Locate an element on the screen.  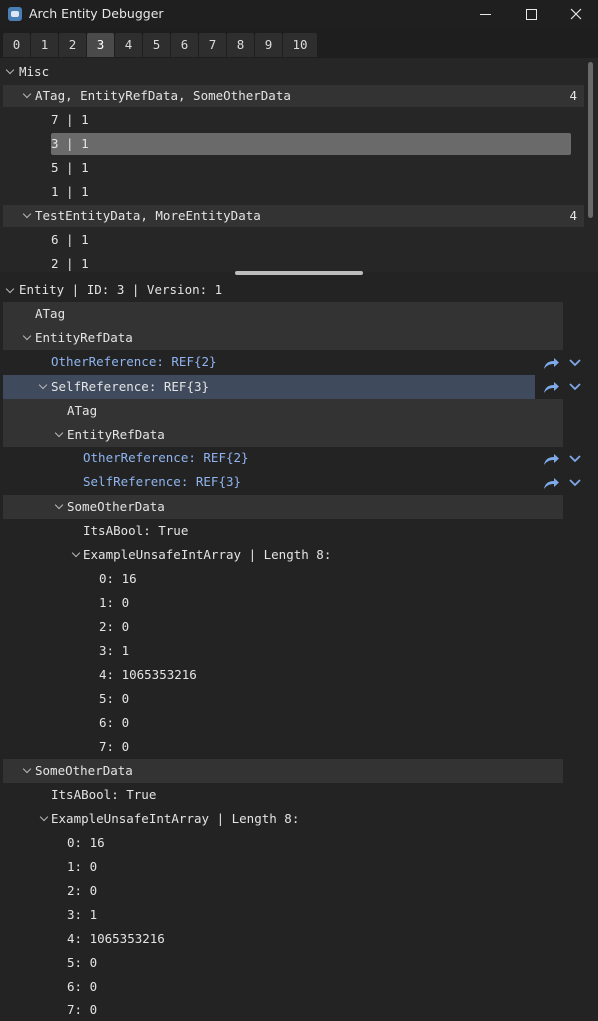
tab-10: 10 is located at coordinates (300, 45).